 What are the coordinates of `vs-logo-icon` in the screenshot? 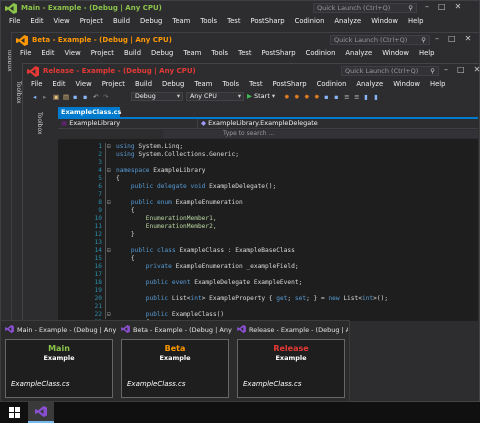 It's located at (9, 329).